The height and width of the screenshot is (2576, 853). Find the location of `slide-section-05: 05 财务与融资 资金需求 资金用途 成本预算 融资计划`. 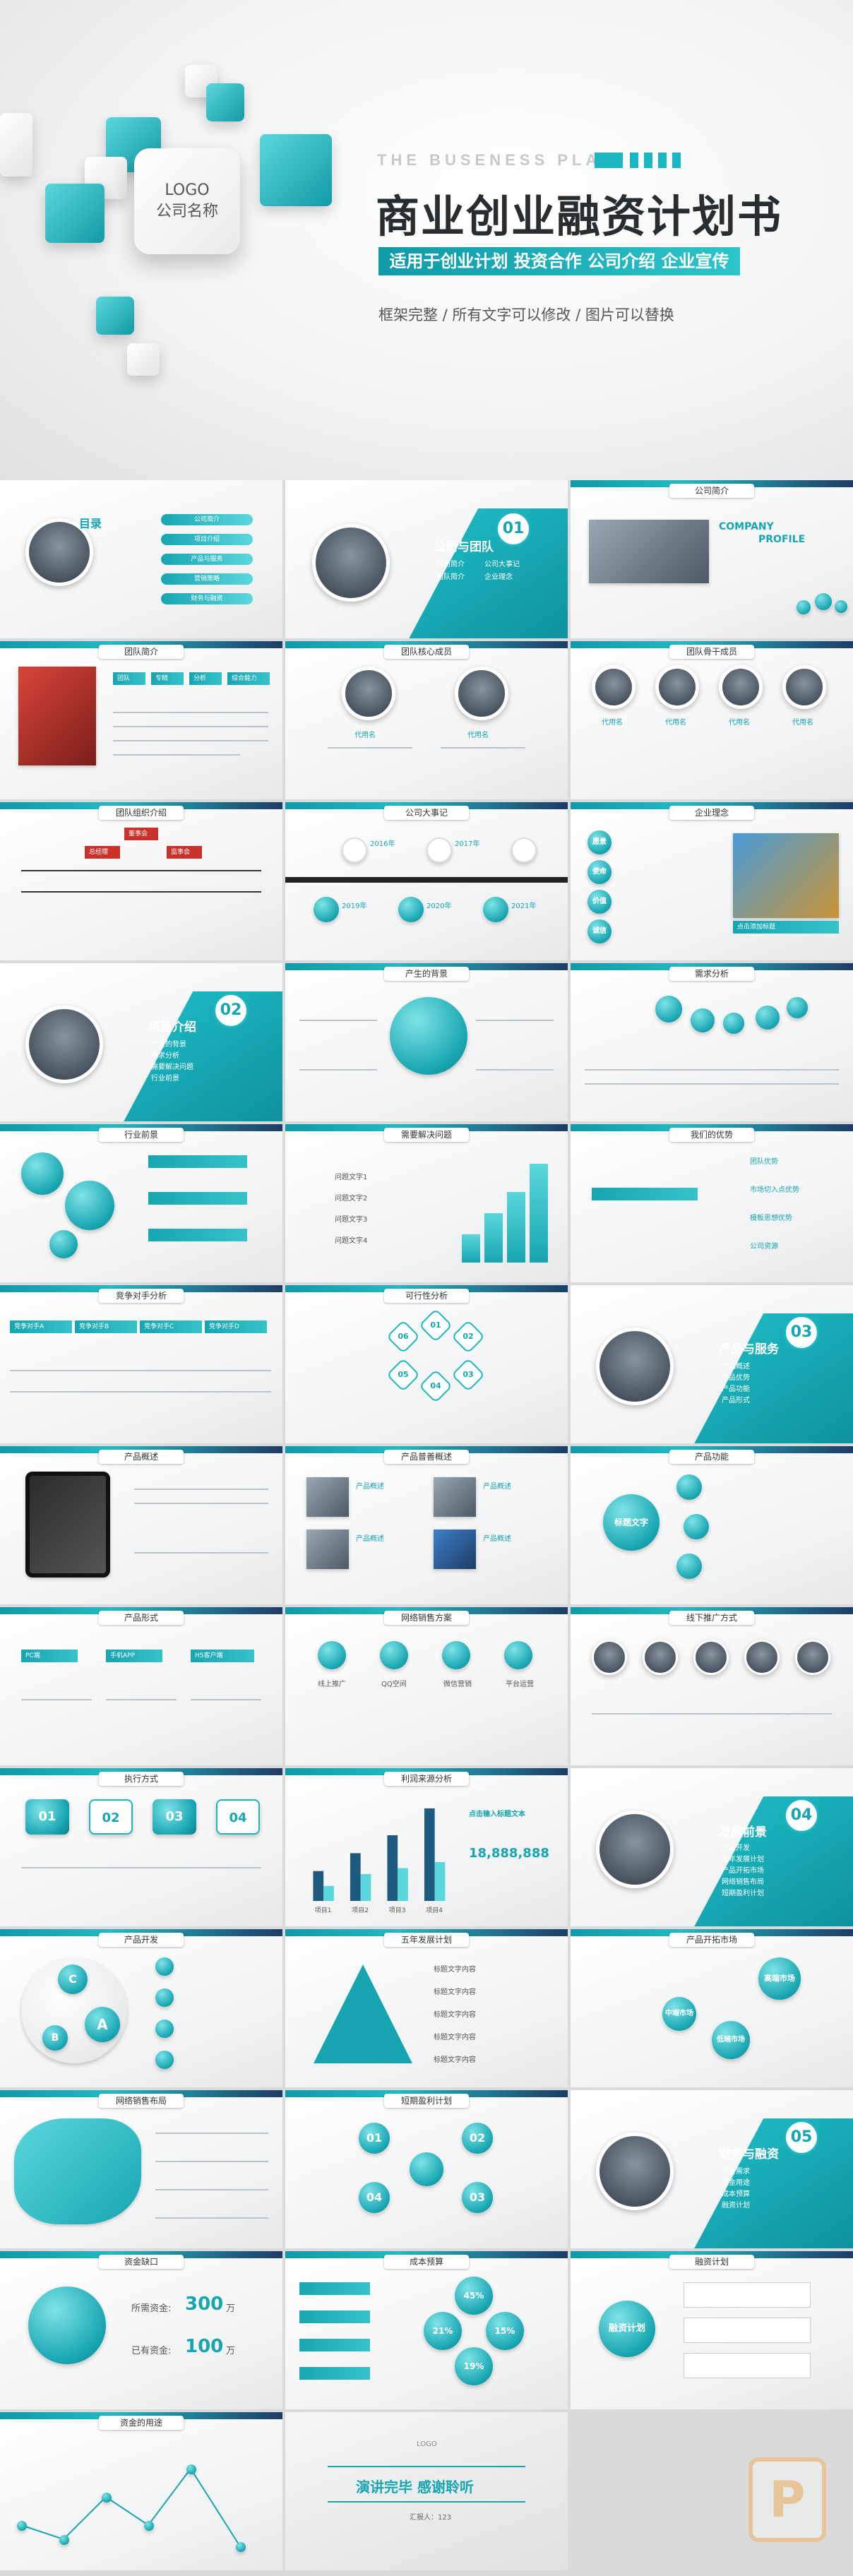

slide-section-05: 05 财务与融资 资金需求 资金用途 成本预算 融资计划 is located at coordinates (712, 2169).